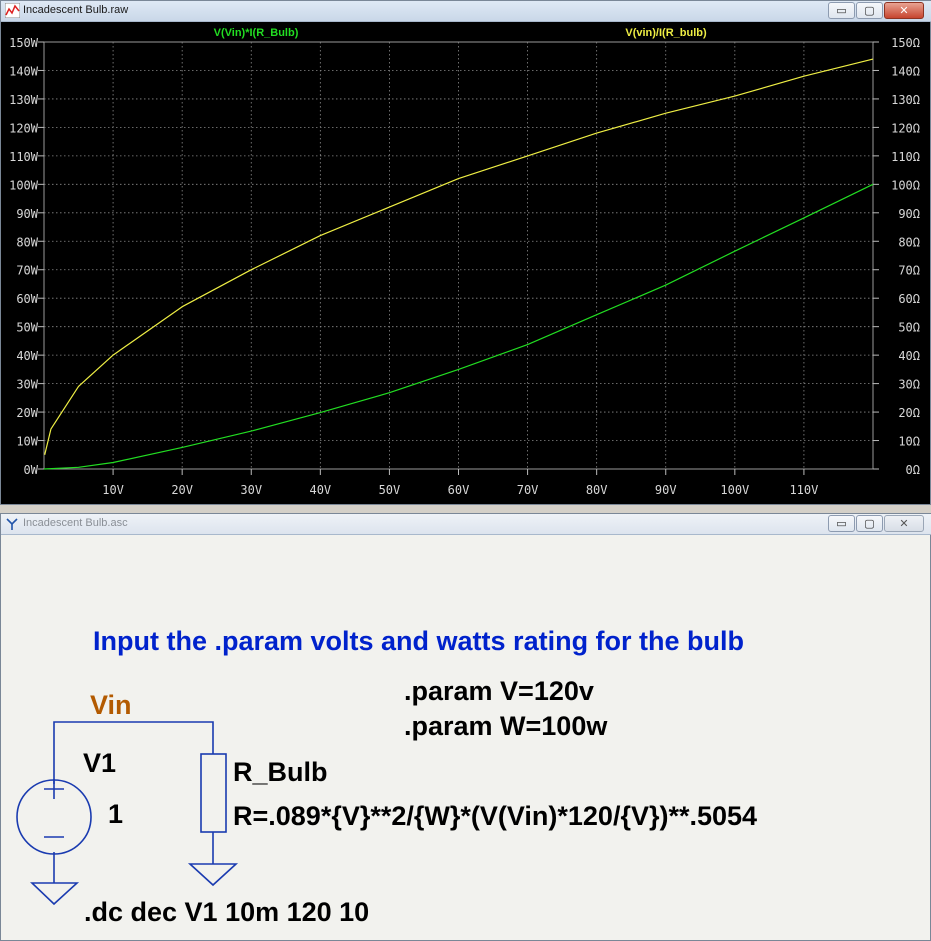 The width and height of the screenshot is (931, 941). I want to click on right-axis-tick-label: 20Ω, so click(909, 413).